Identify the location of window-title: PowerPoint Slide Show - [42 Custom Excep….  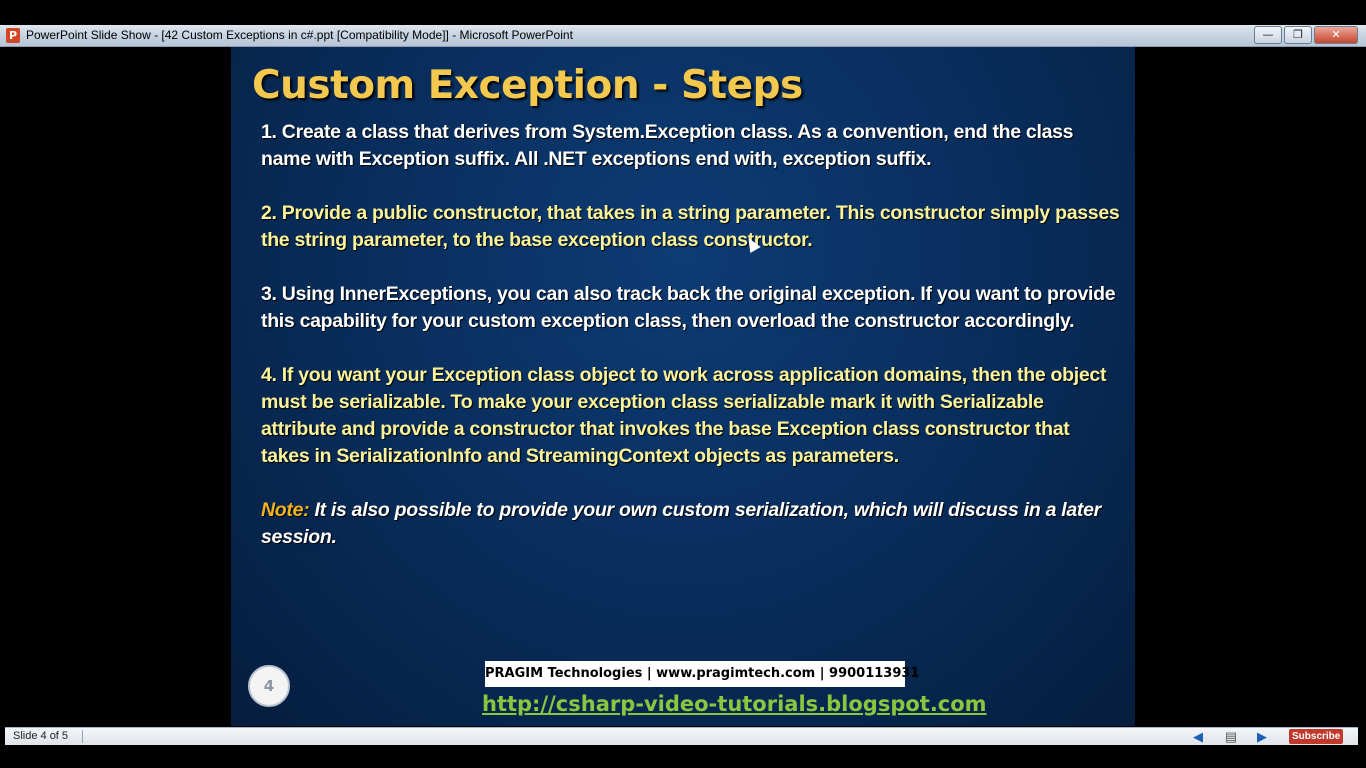
(299, 35).